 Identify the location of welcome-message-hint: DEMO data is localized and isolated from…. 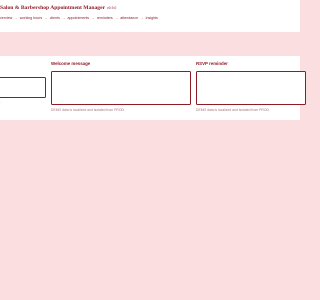
(88, 110).